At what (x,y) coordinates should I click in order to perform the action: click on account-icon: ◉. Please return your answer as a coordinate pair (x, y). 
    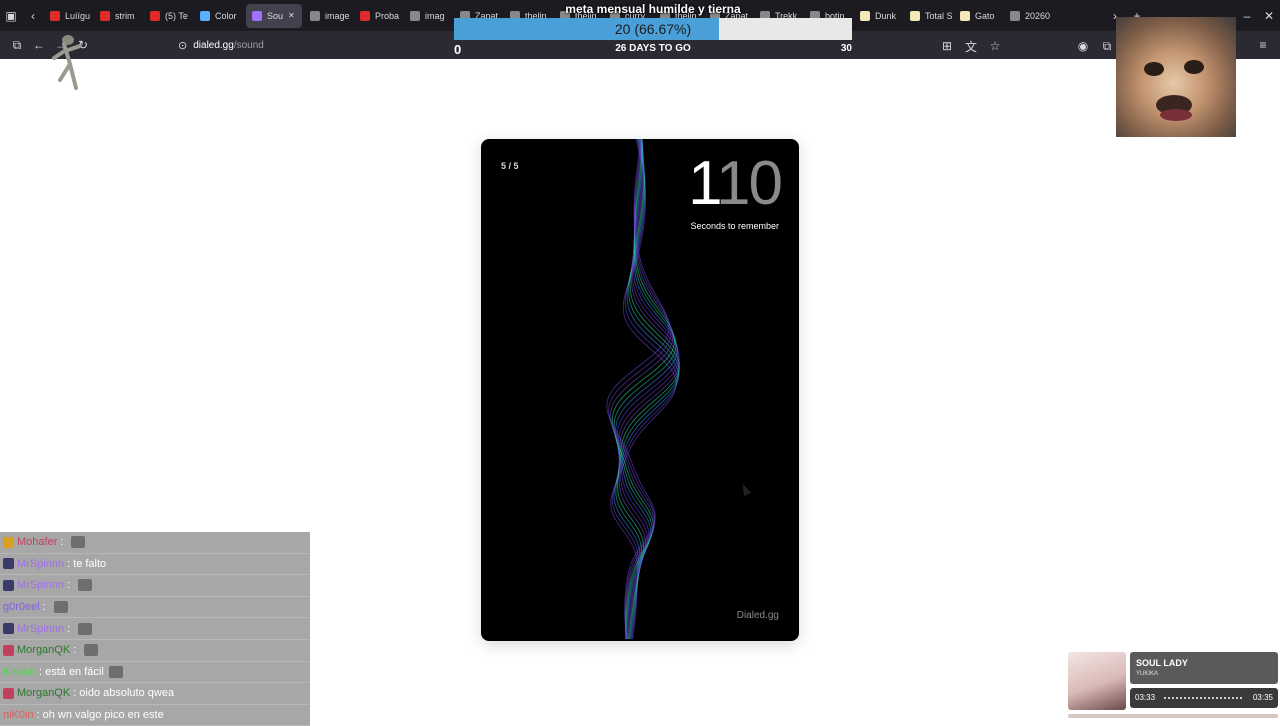
    Looking at the image, I should click on (1083, 46).